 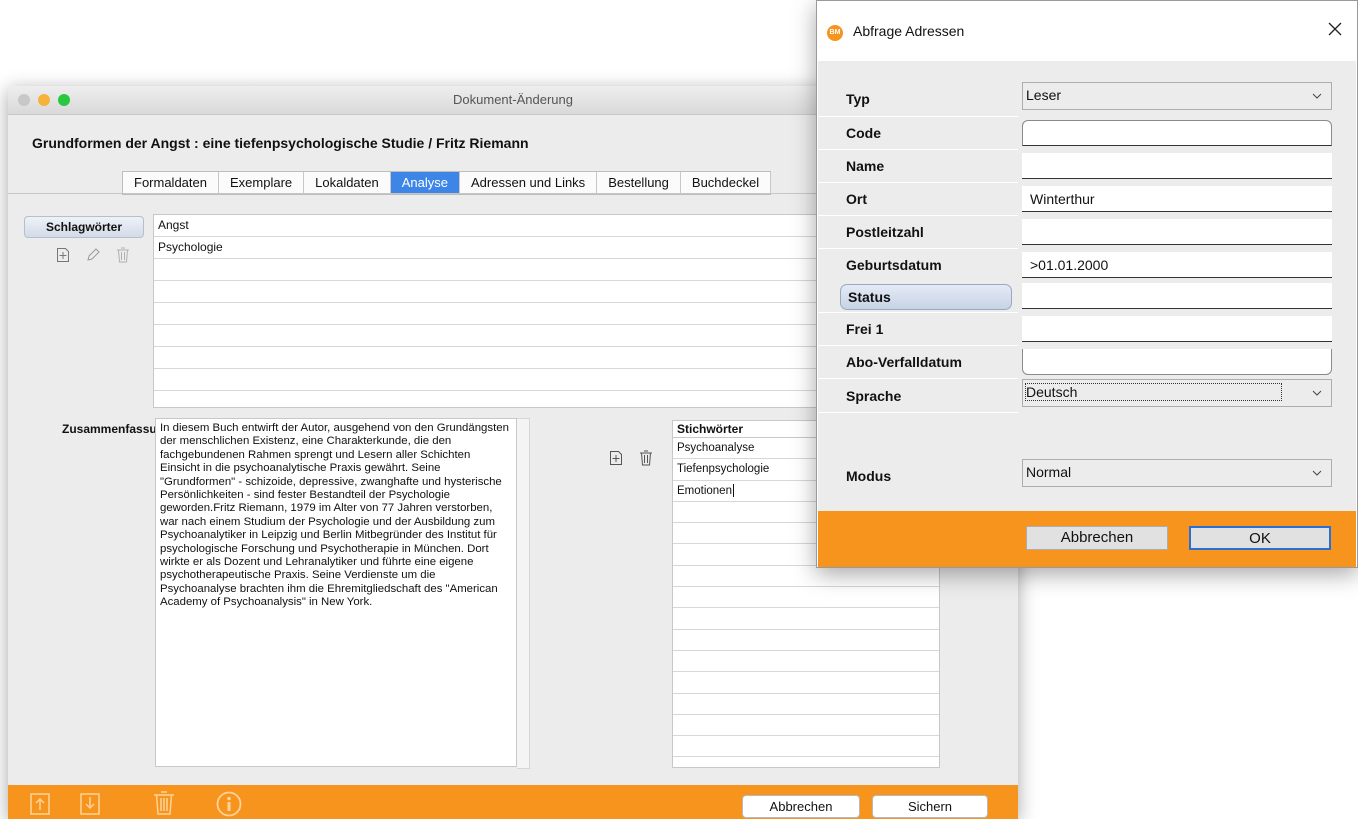 What do you see at coordinates (84, 227) in the screenshot?
I see `schlagwoerter-label: Schlagwörter` at bounding box center [84, 227].